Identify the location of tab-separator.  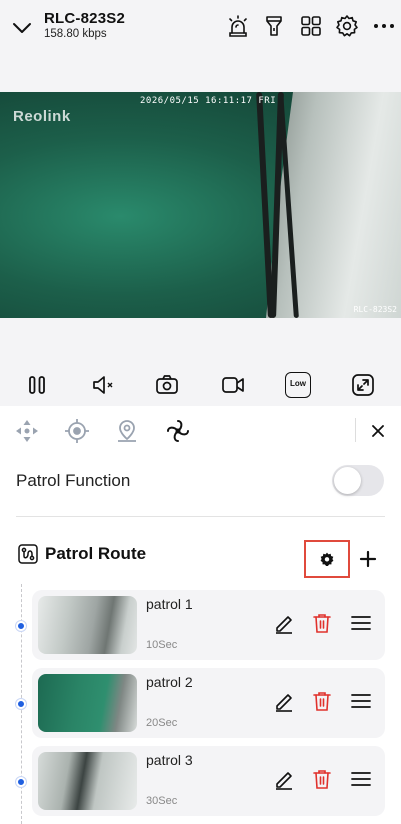
(355, 430).